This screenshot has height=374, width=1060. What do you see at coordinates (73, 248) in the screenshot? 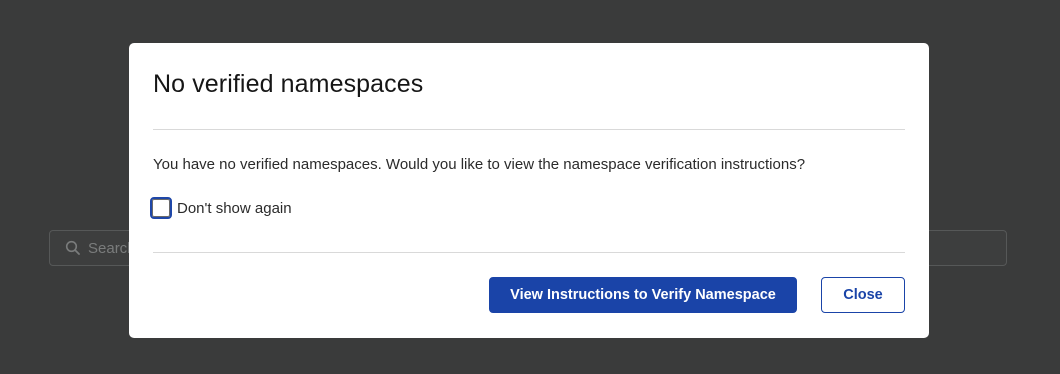
I see `search-icon` at bounding box center [73, 248].